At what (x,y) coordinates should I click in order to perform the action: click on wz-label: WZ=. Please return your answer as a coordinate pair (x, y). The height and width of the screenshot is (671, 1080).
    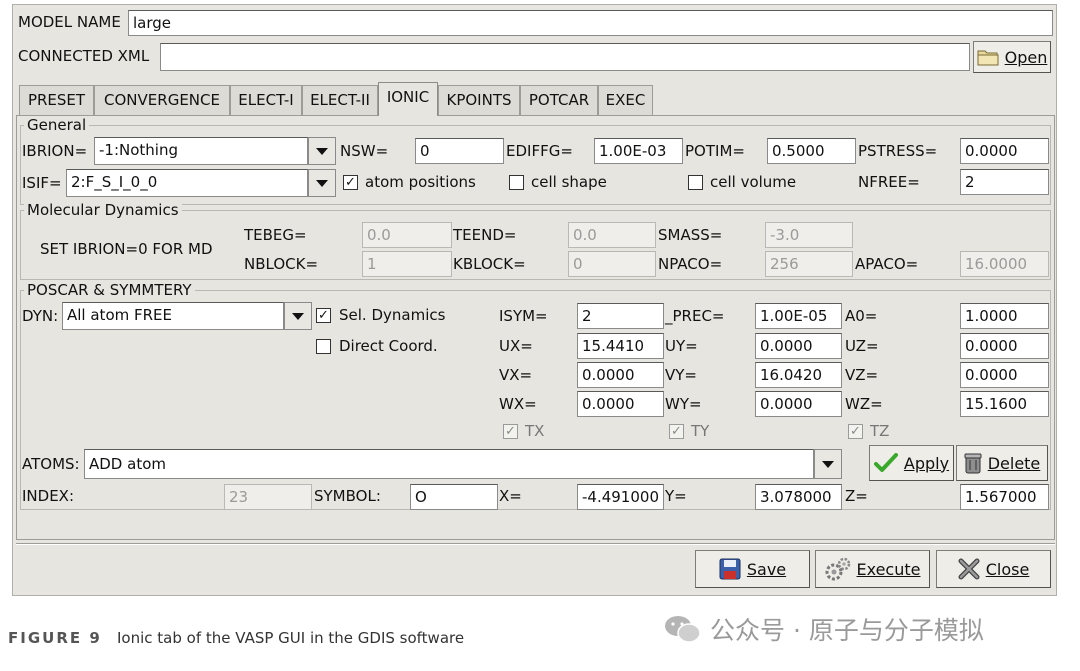
    Looking at the image, I should click on (864, 404).